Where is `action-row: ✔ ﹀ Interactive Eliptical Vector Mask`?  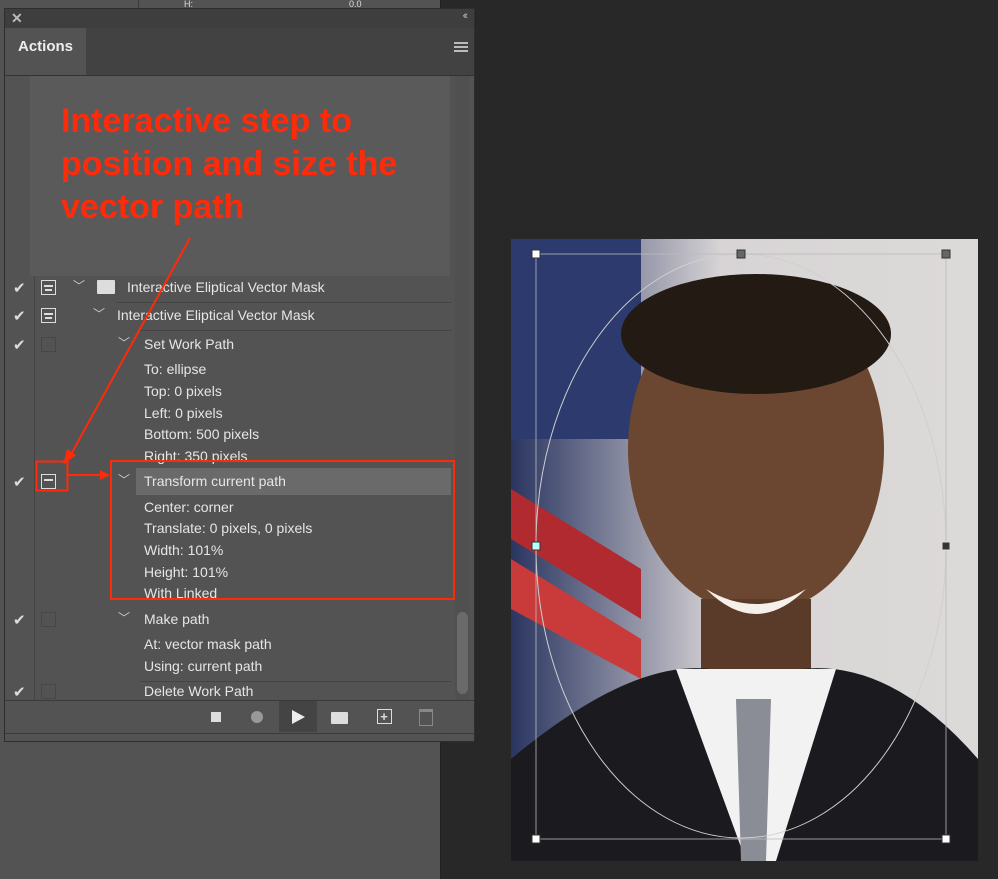 action-row: ✔ ﹀ Interactive Eliptical Vector Mask is located at coordinates (228, 316).